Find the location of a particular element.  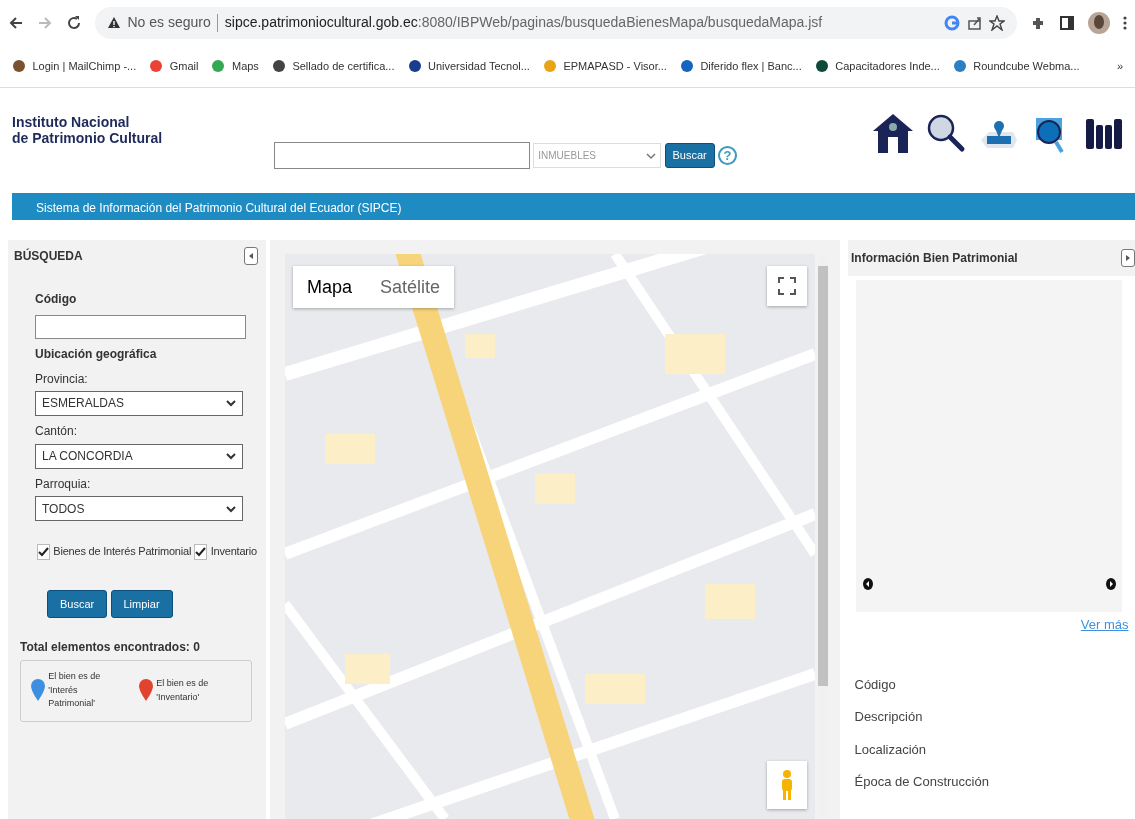

warning-icon is located at coordinates (114, 22).